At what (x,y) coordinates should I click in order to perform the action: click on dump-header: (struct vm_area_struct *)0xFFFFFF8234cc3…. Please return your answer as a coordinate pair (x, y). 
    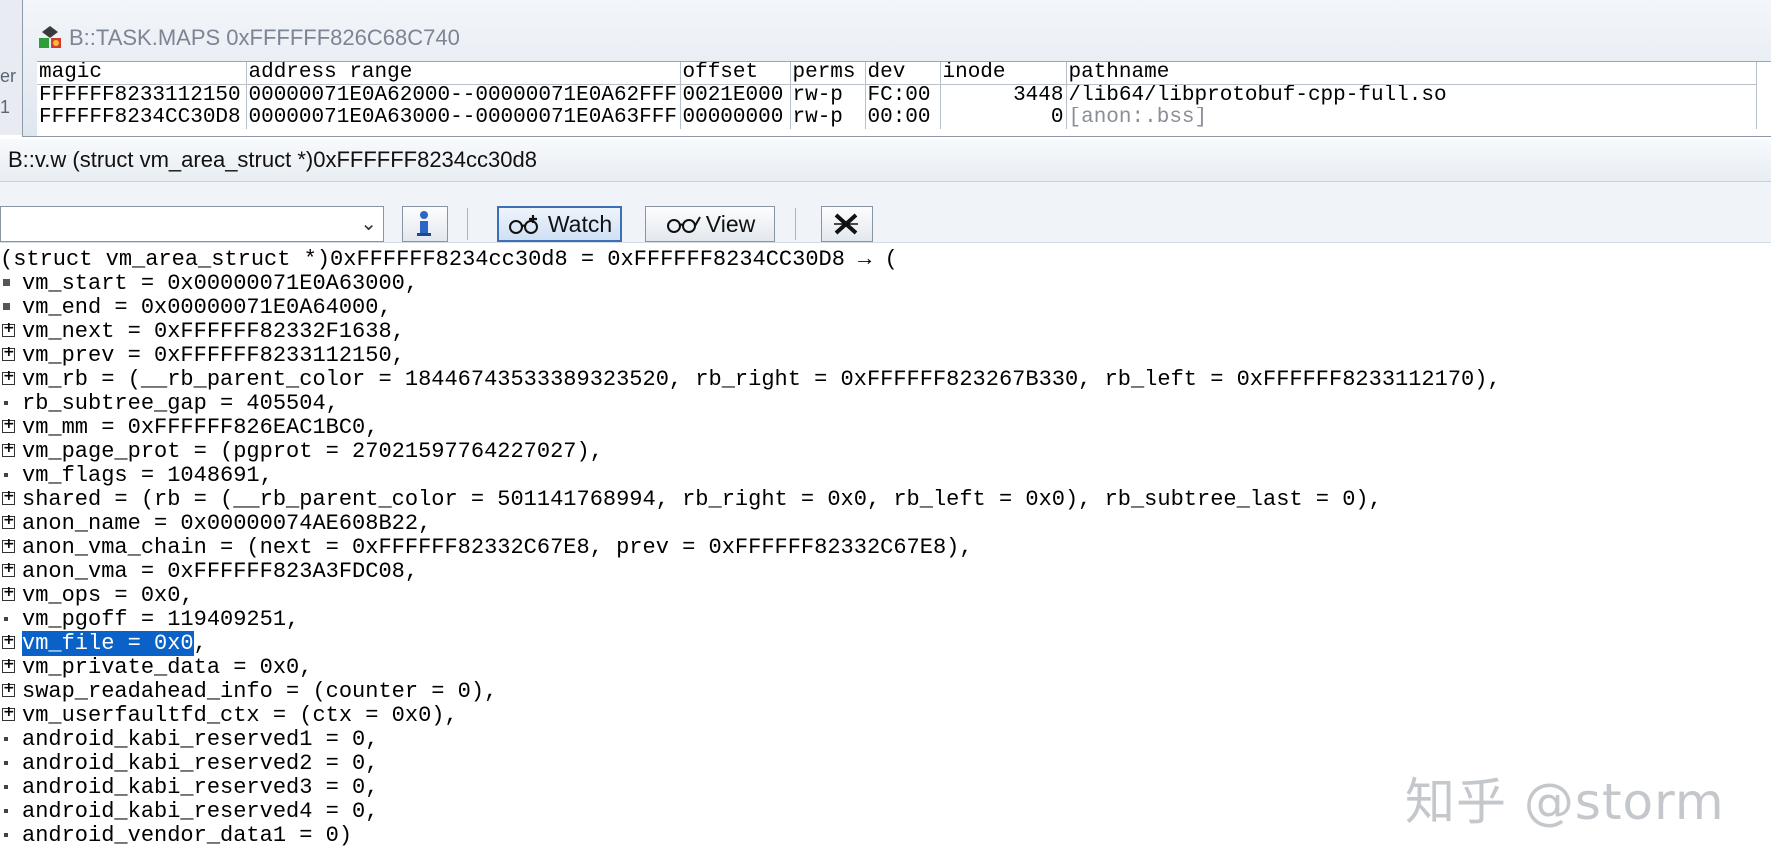
    Looking at the image, I should click on (449, 259).